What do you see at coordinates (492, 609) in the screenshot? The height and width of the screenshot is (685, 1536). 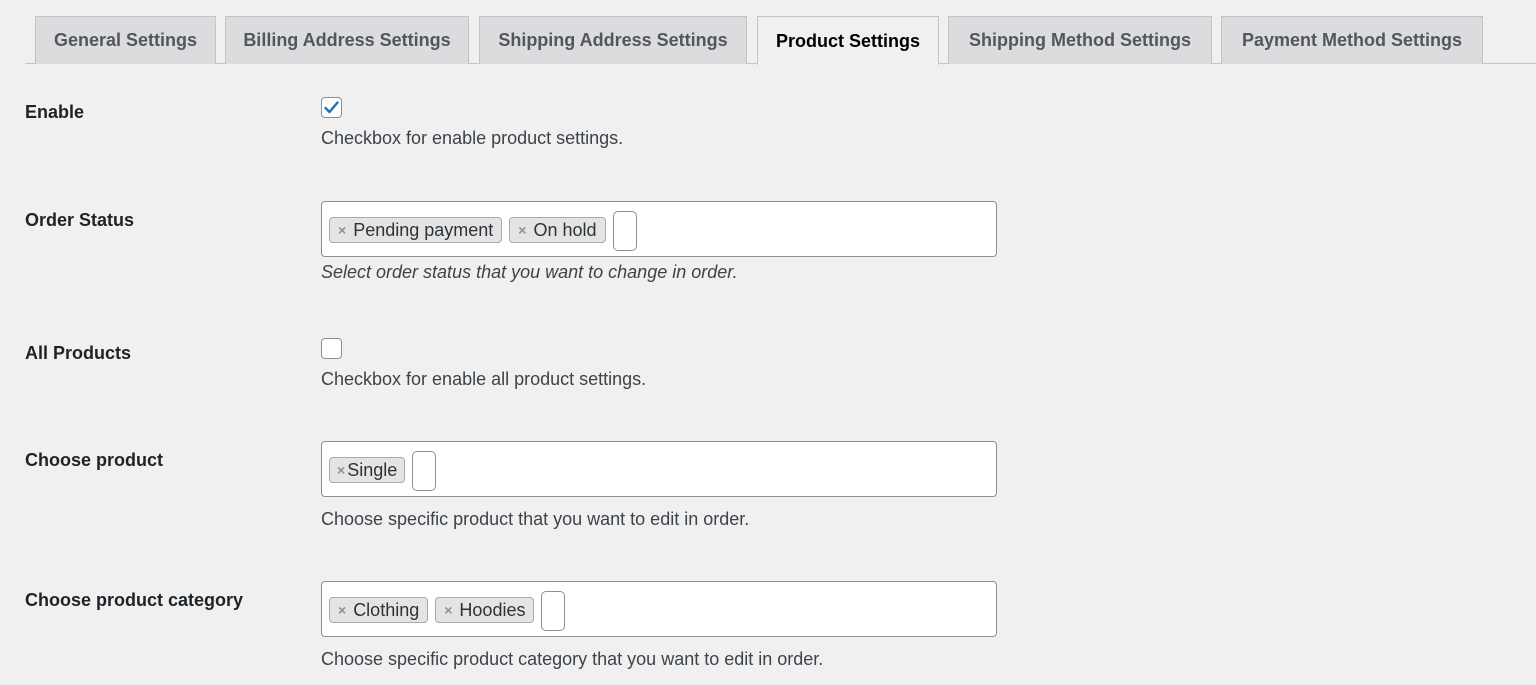 I see `chip-label: Hoodies` at bounding box center [492, 609].